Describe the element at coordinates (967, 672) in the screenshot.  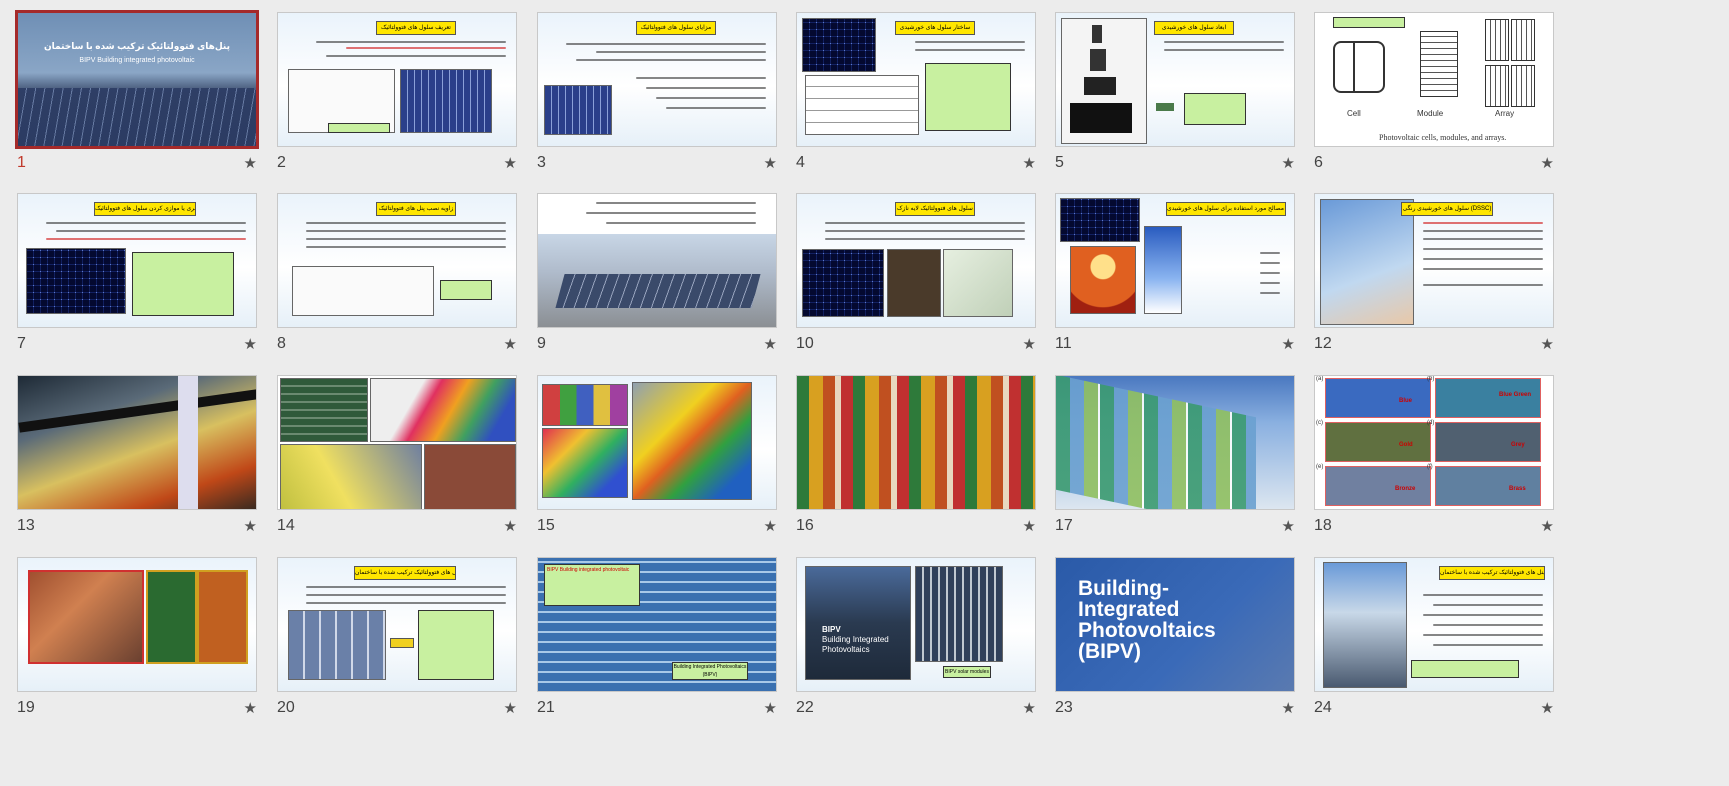
I see `caption-tag: BIPV solar modules` at that location.